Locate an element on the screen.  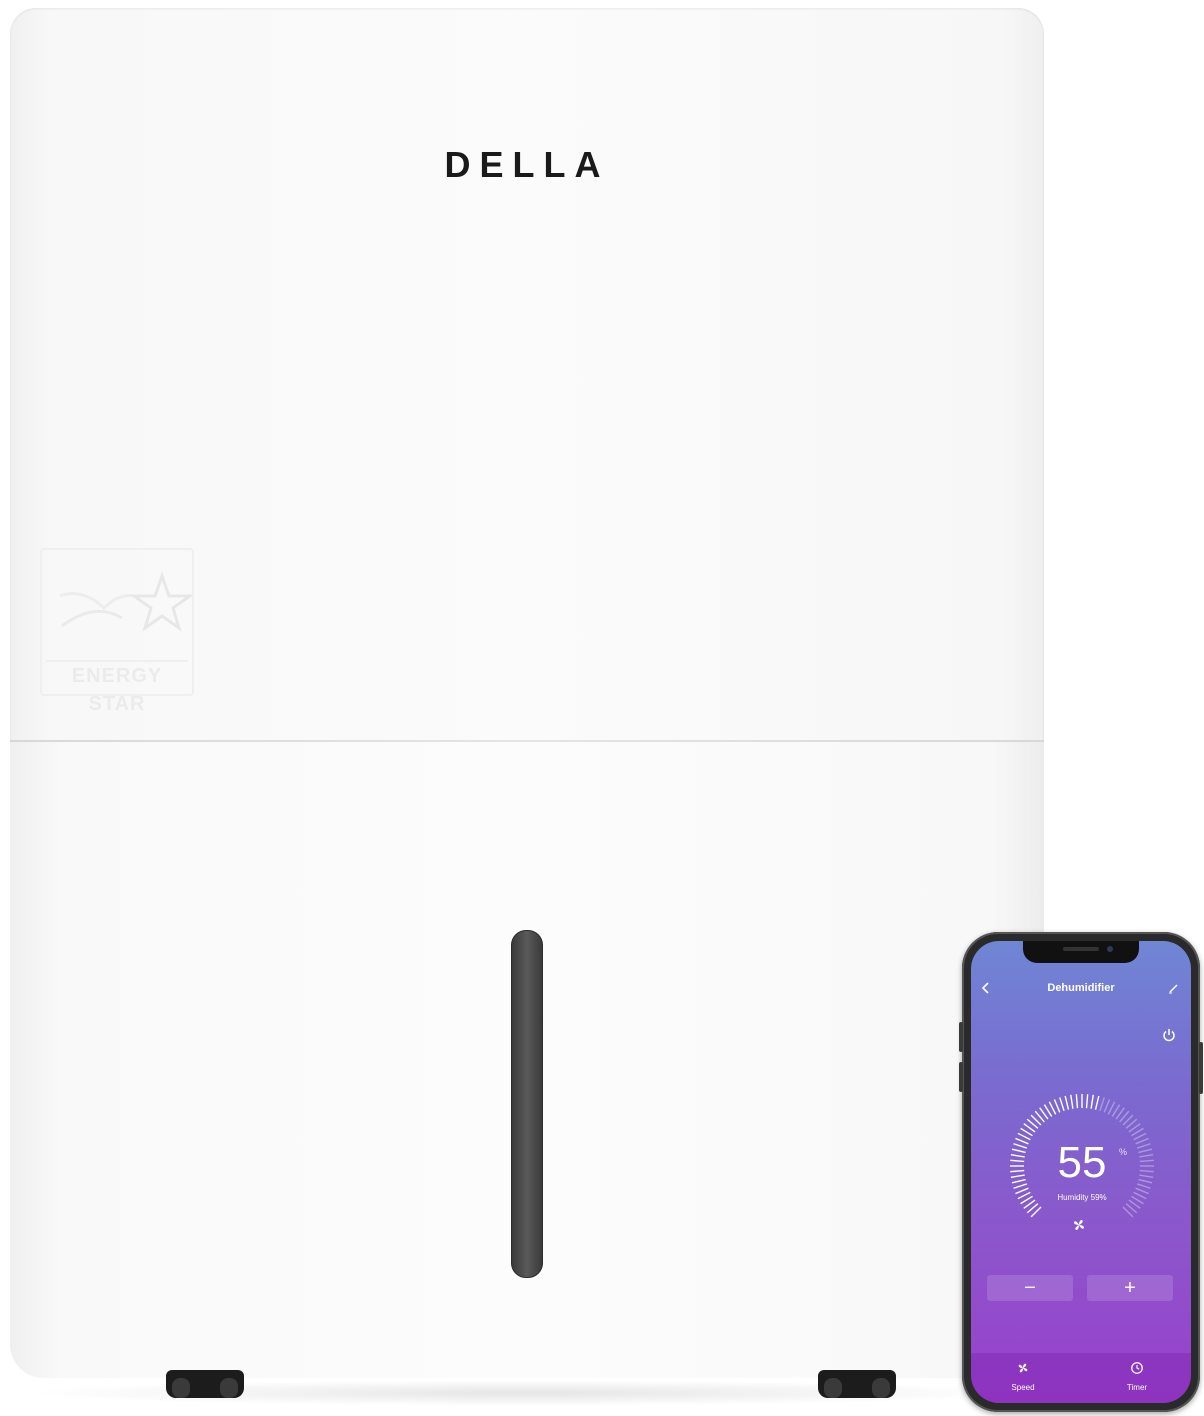
edit-button is located at coordinates (1175, 990).